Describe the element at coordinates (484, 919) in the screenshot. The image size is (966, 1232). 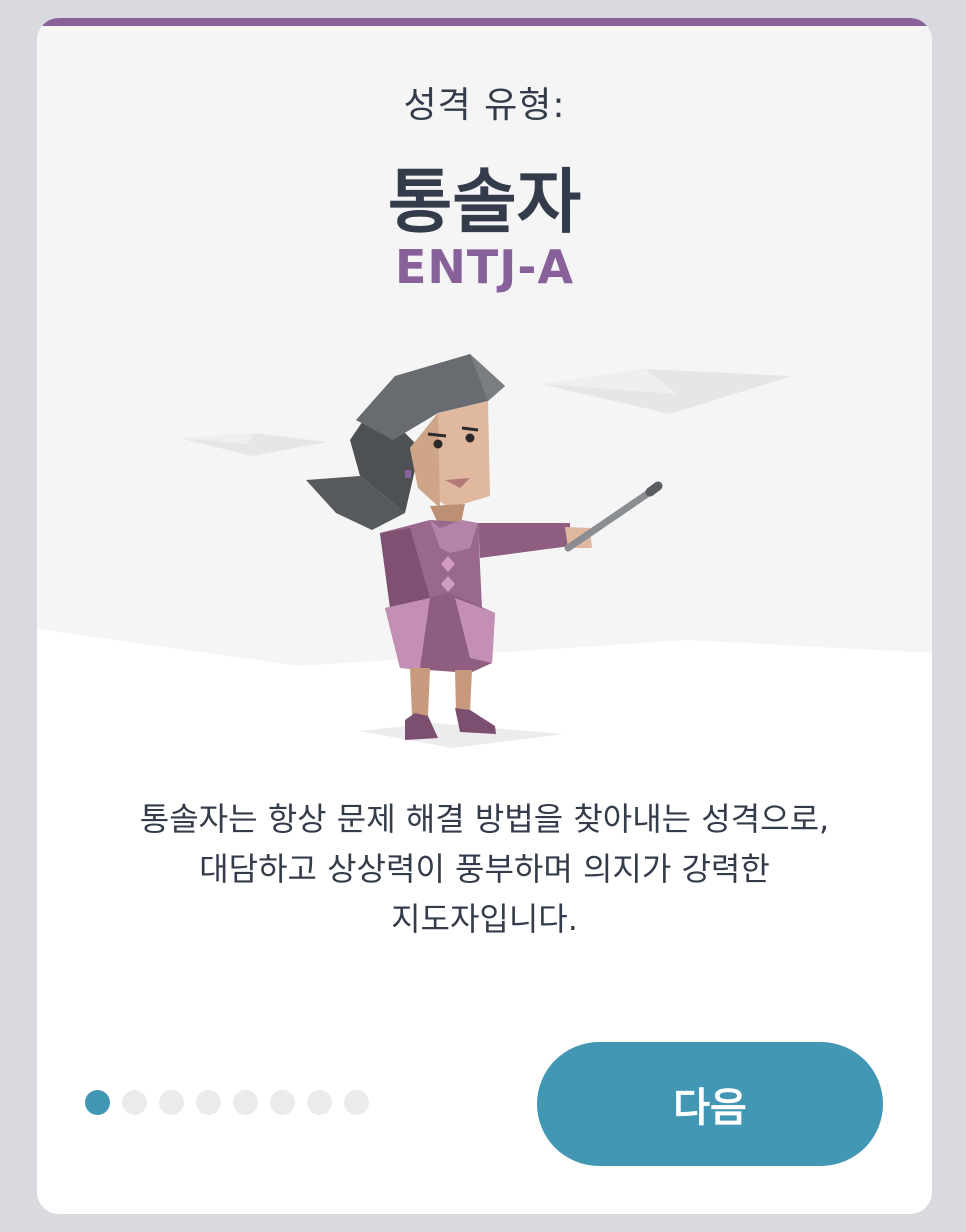
I see `description-line: 지도자입니다.` at that location.